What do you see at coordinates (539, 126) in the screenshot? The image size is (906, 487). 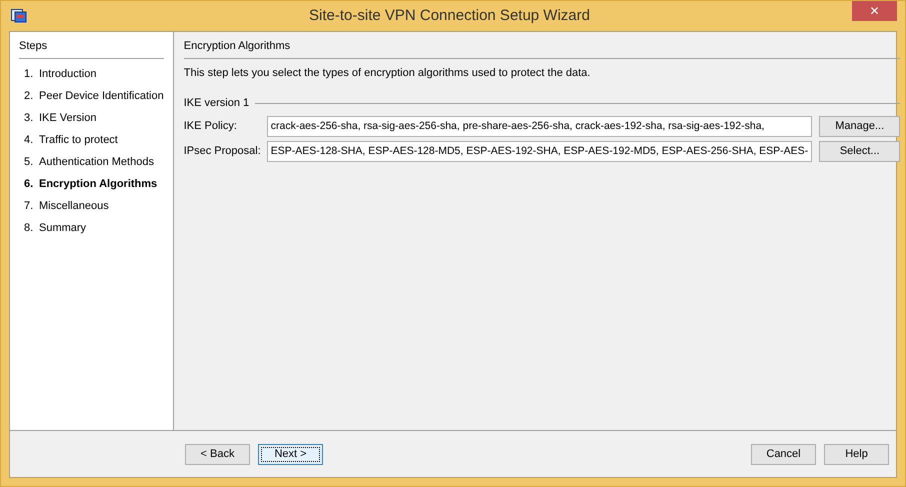 I see `input-field: crack-aes-256-sha, rsa-sig-aes-256-sha, pre-share-aes-256-sha, crack-aes-192-sha, rsa-sig-aes-192-sha,` at bounding box center [539, 126].